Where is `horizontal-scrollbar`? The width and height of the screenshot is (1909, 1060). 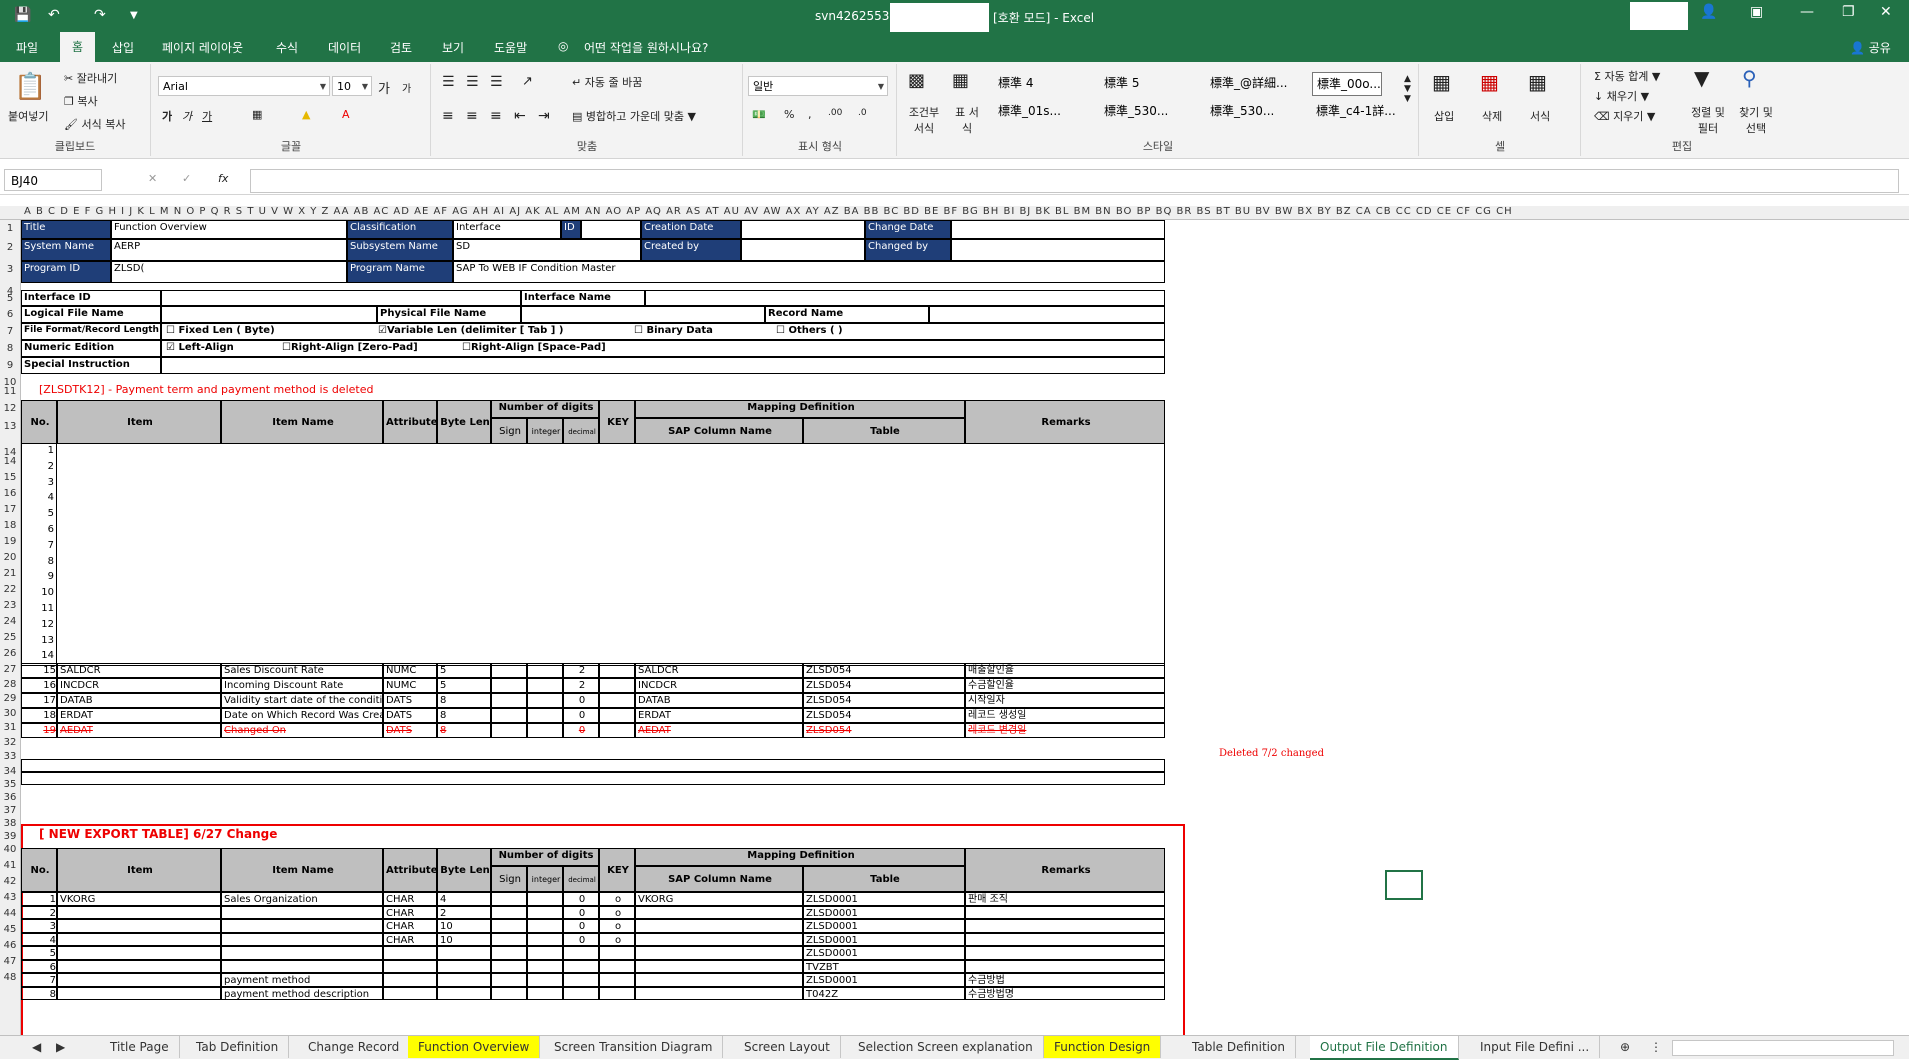 horizontal-scrollbar is located at coordinates (1783, 1048).